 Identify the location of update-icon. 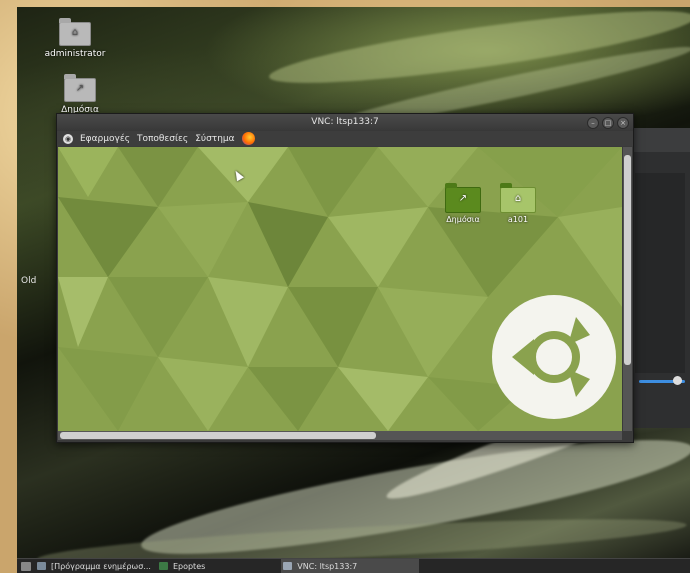
(41, 566).